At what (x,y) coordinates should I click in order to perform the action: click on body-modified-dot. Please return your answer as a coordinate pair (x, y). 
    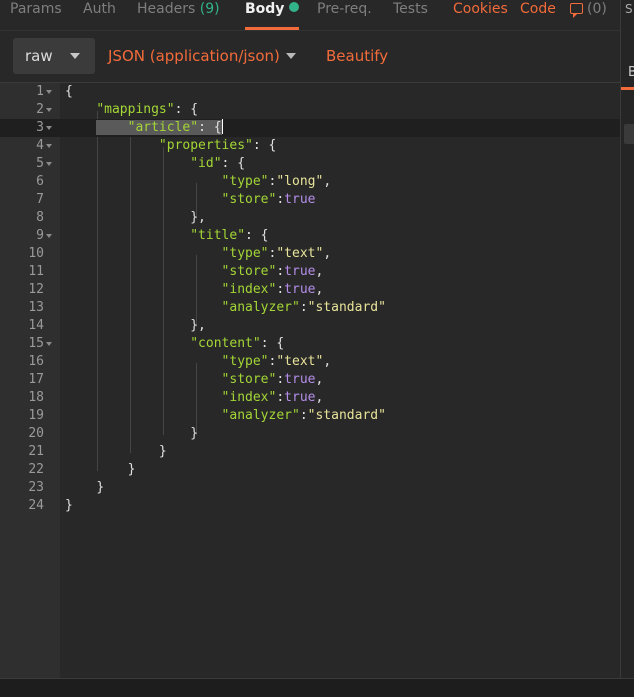
    Looking at the image, I should click on (294, 7).